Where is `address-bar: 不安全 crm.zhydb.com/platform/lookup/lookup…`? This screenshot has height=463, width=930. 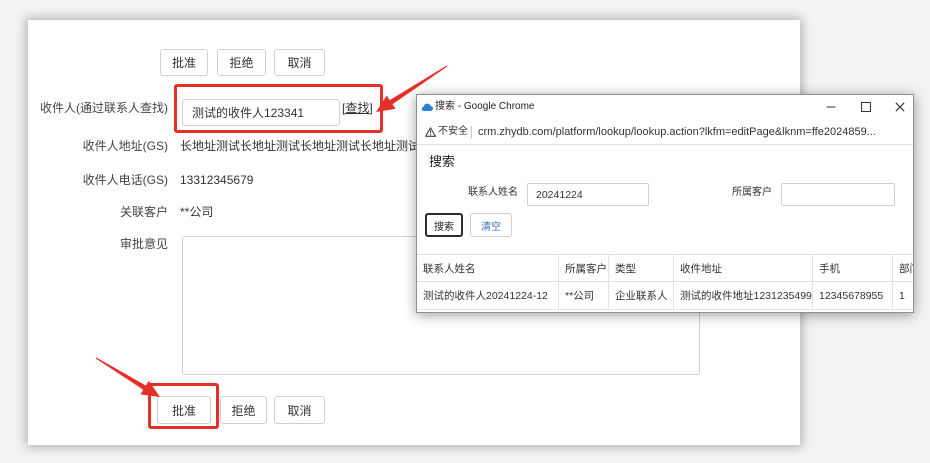
address-bar: 不安全 crm.zhydb.com/platform/lookup/lookup… is located at coordinates (665, 132).